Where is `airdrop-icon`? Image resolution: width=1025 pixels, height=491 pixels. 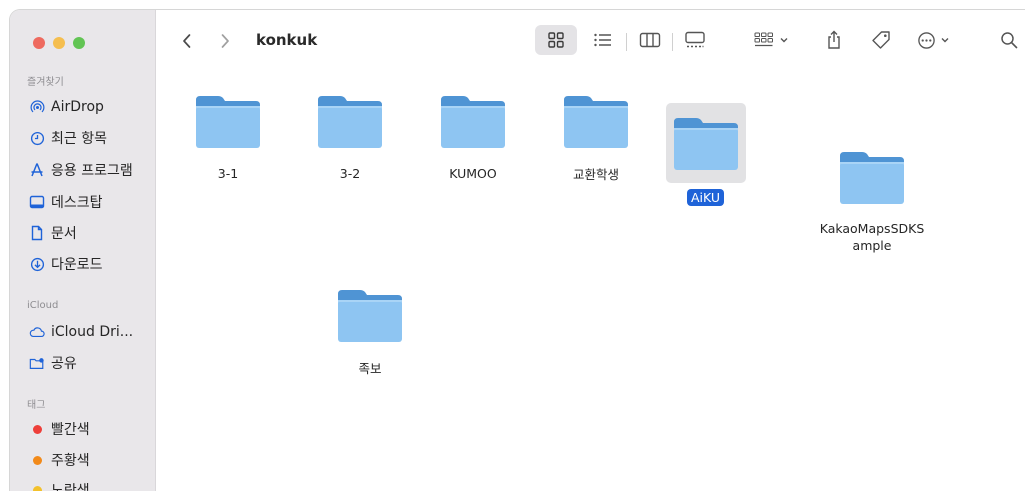
airdrop-icon is located at coordinates (37, 107).